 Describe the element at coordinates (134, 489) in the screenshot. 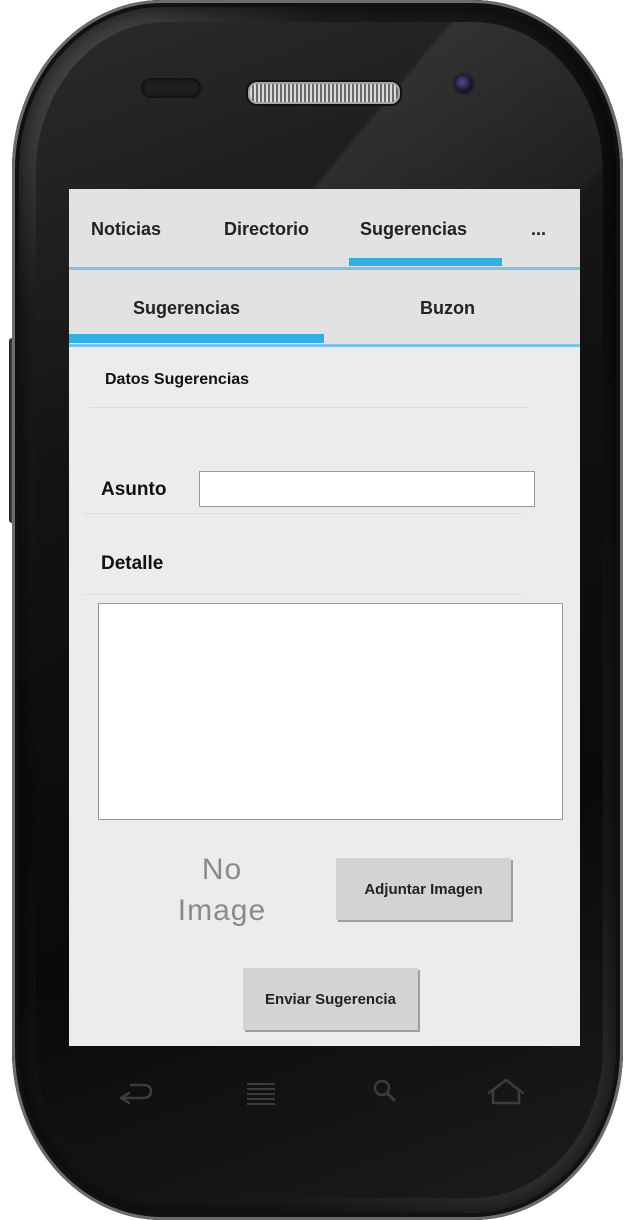

I see `asunto-label: Asunto` at that location.